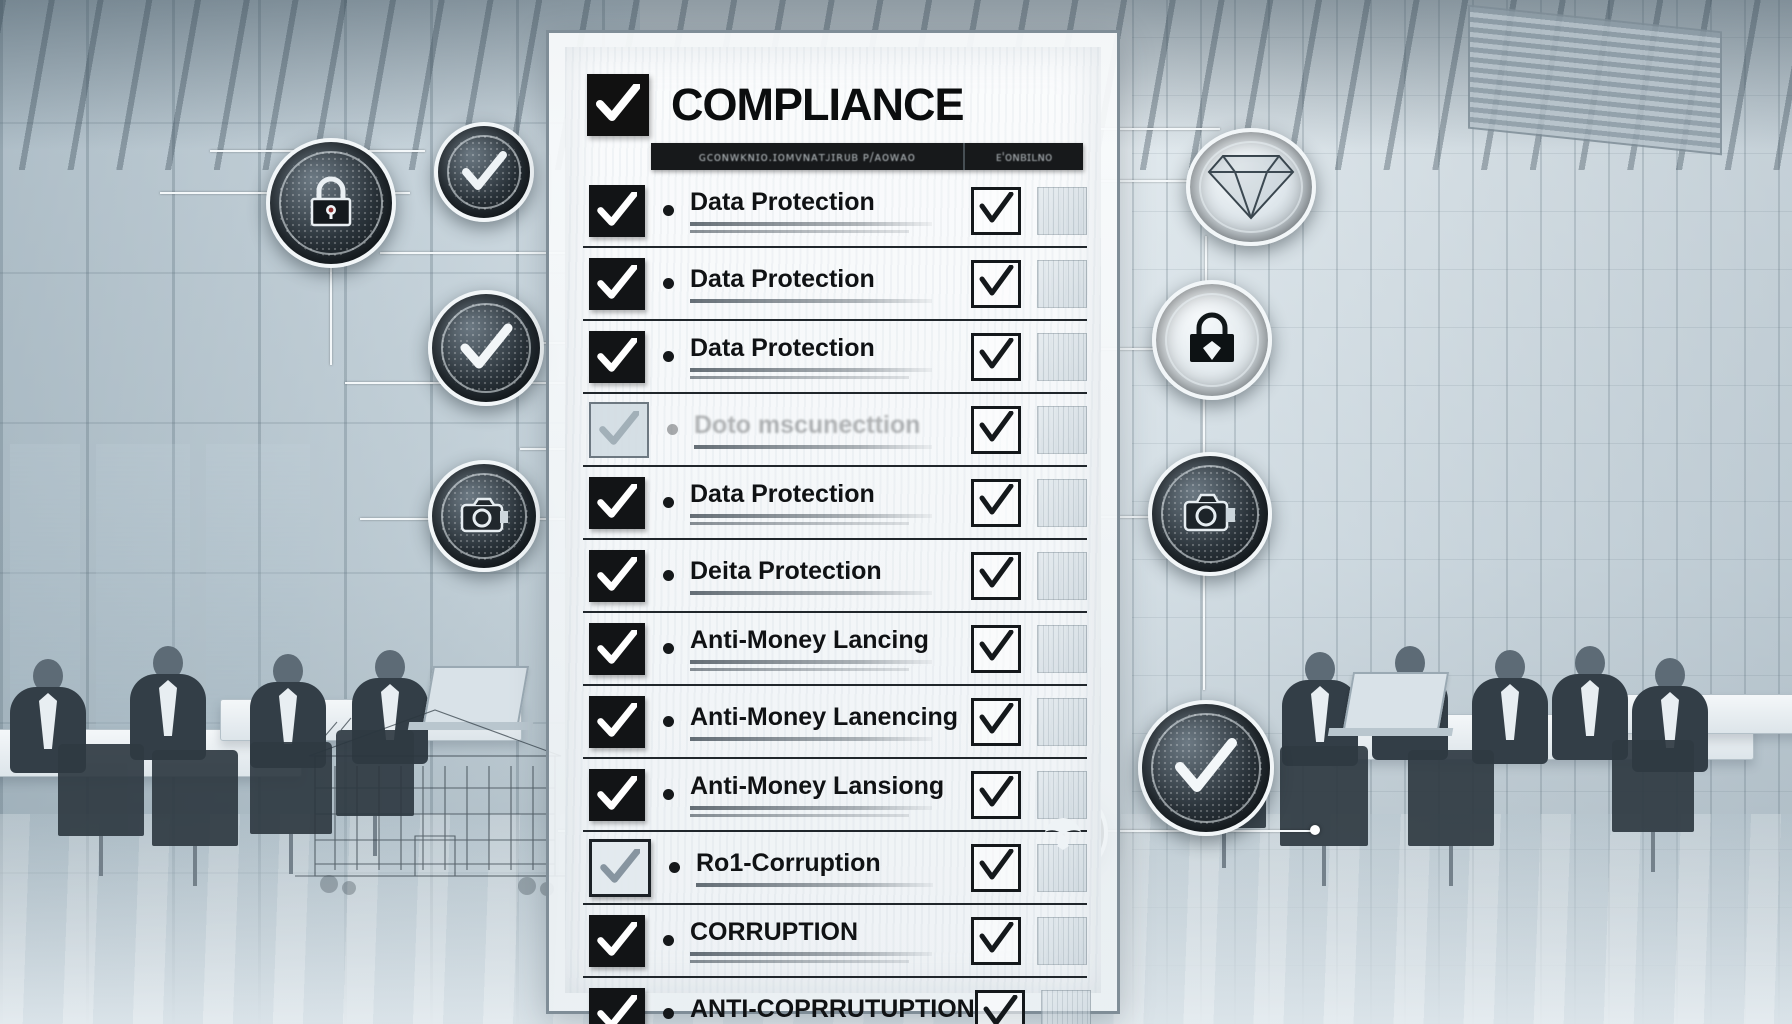  I want to click on camera-icon, so click(484, 515).